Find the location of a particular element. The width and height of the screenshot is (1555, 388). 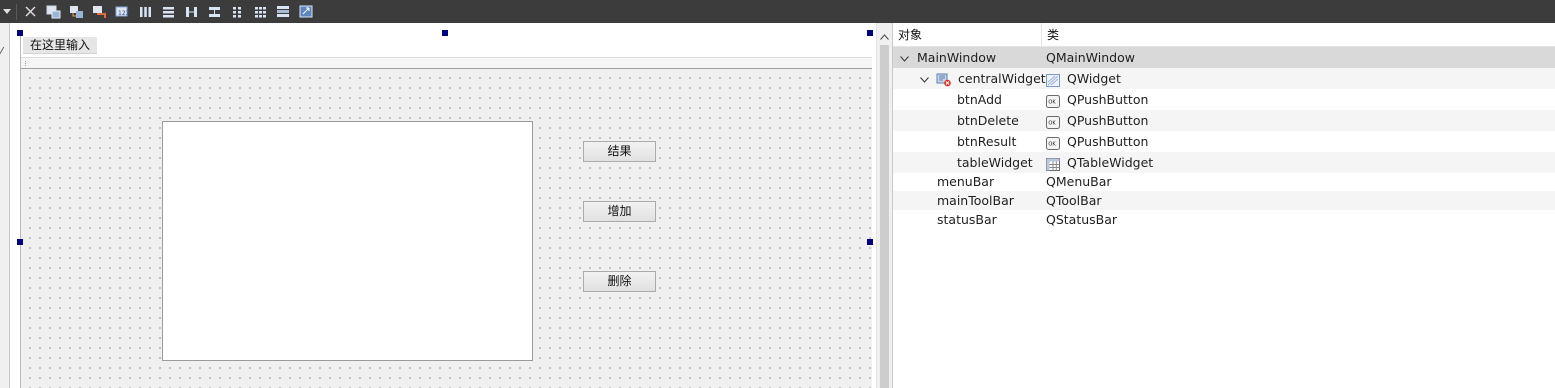

qwidget-icon is located at coordinates (1053, 79).